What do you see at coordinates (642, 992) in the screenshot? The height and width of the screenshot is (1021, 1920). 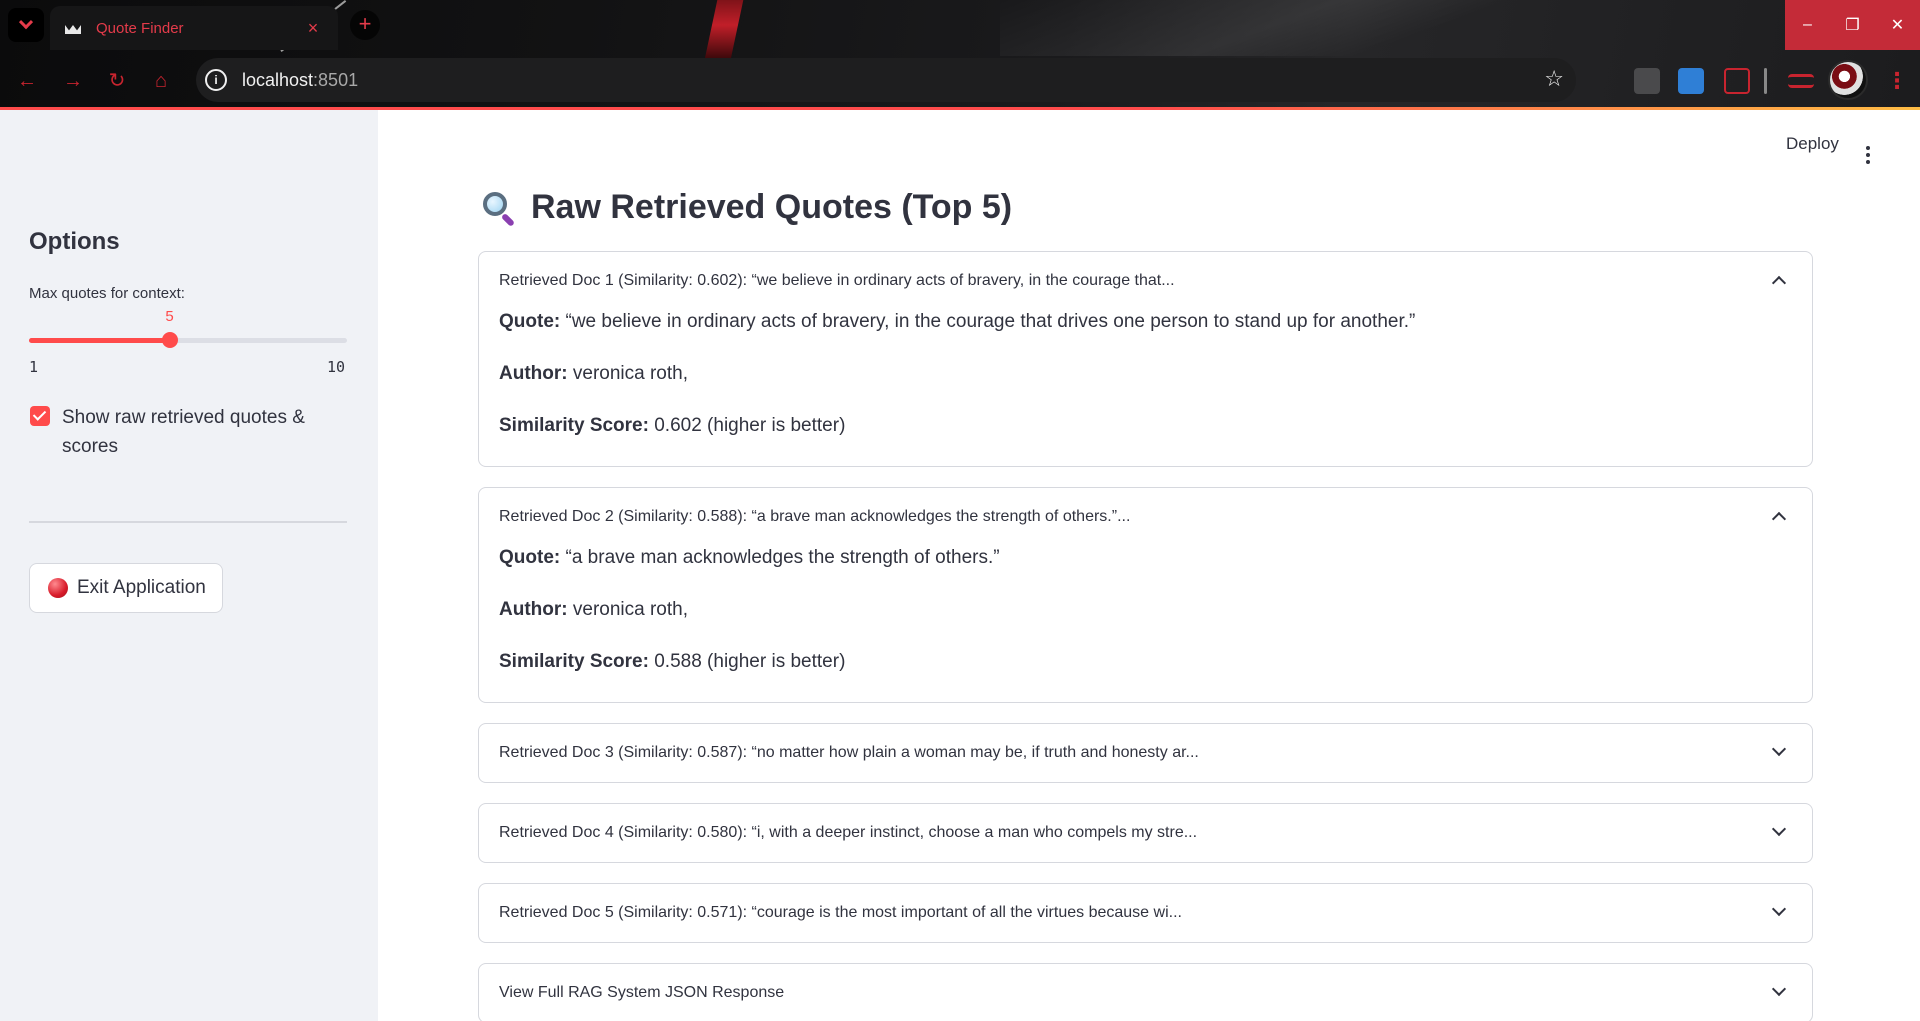 I see `expander-title: View Full RAG System JSON Response` at bounding box center [642, 992].